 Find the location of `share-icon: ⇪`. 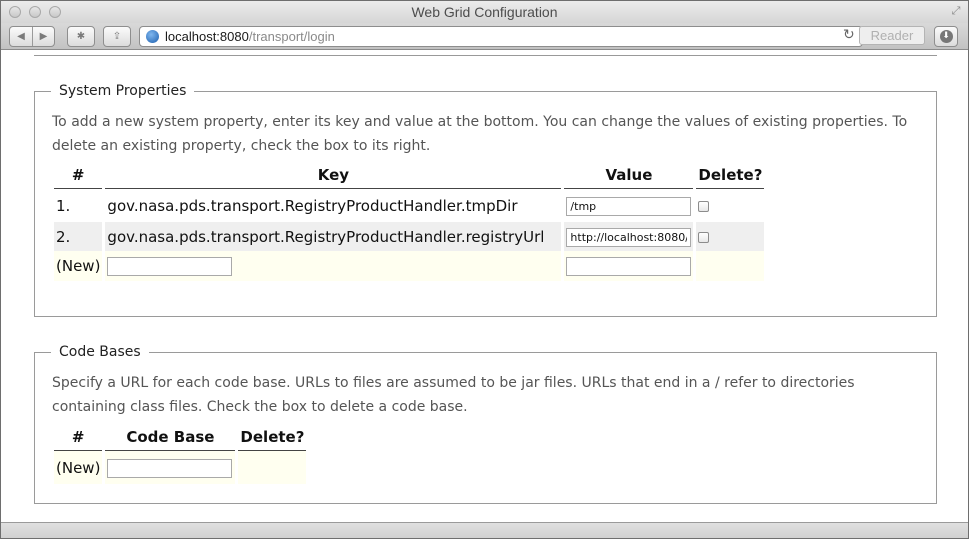

share-icon: ⇪ is located at coordinates (117, 36).